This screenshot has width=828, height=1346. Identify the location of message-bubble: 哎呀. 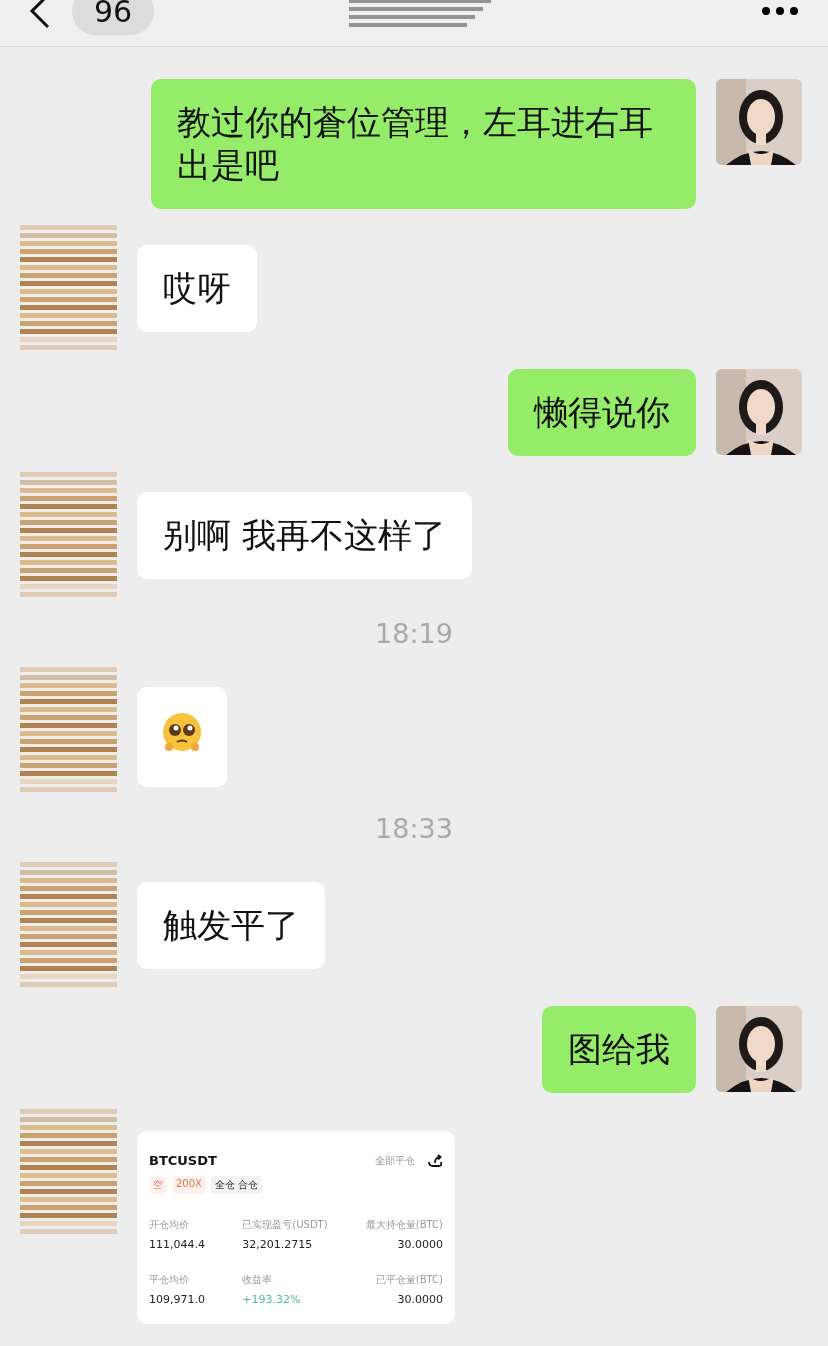
(197, 288).